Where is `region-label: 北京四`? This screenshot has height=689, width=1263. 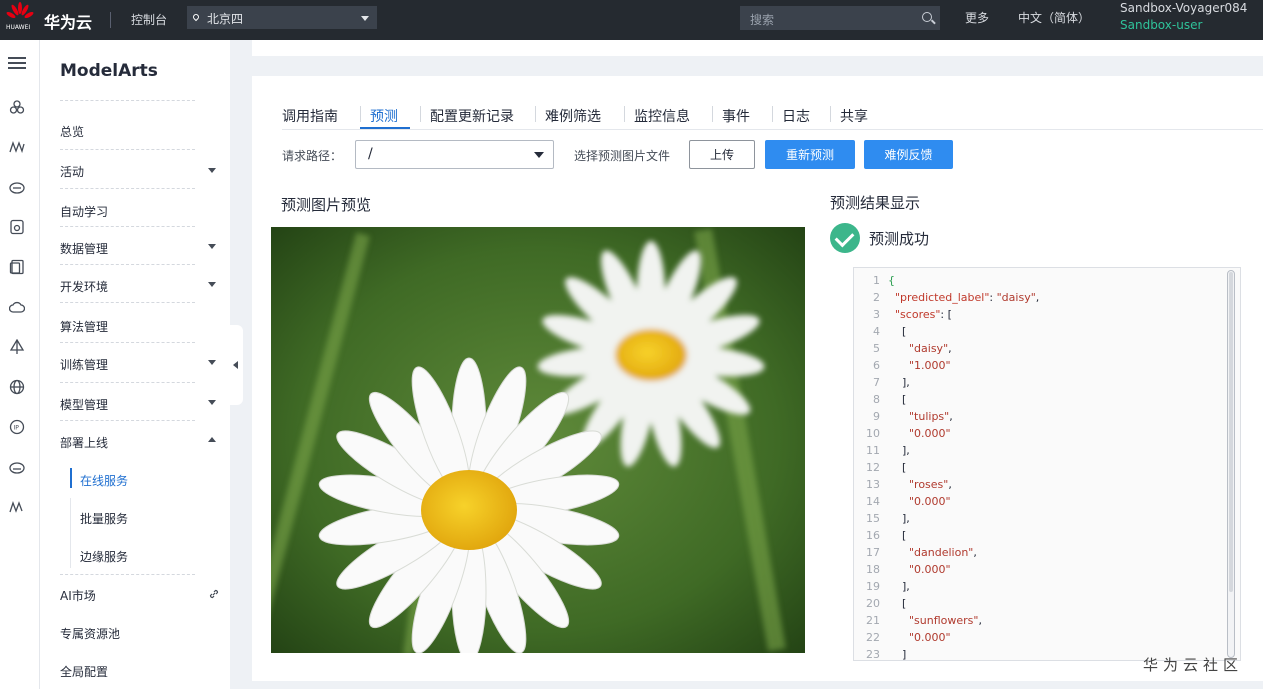 region-label: 北京四 is located at coordinates (225, 19).